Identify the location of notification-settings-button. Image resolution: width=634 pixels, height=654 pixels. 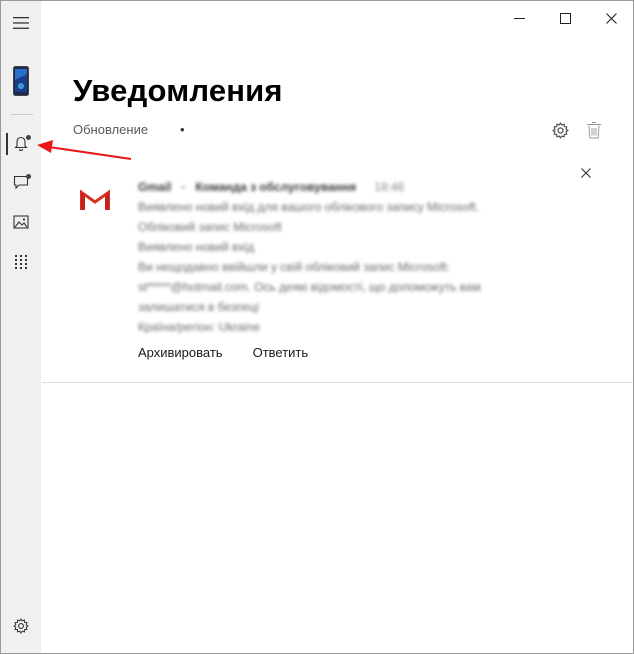
(560, 130).